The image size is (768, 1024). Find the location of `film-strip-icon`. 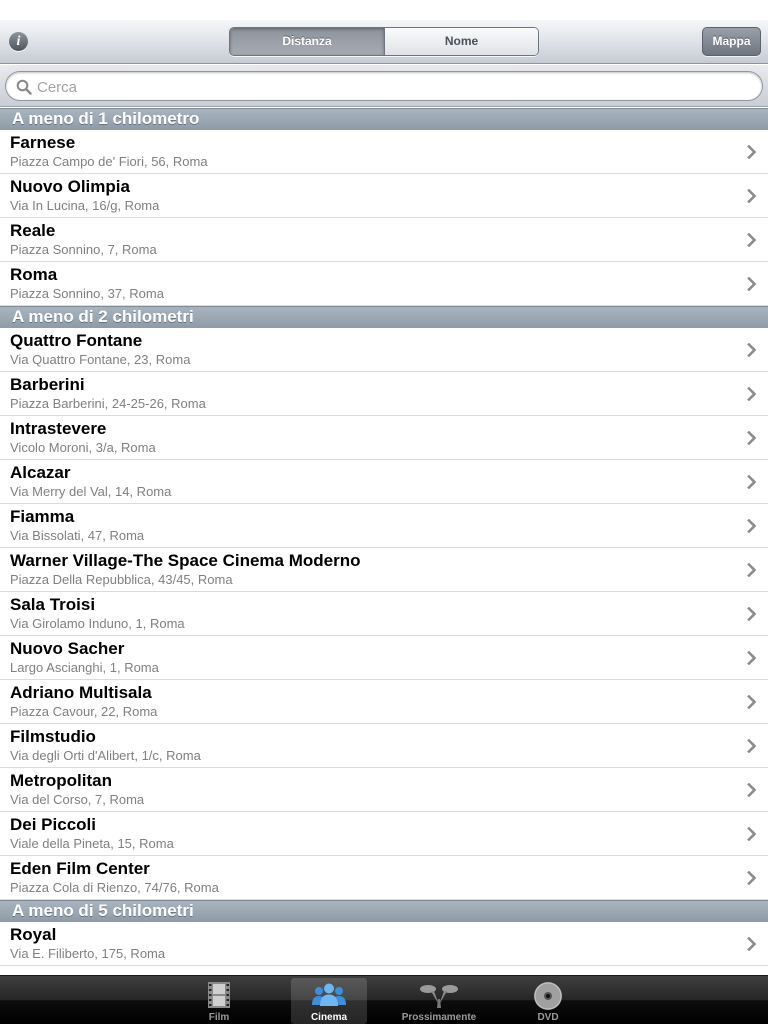

film-strip-icon is located at coordinates (219, 995).